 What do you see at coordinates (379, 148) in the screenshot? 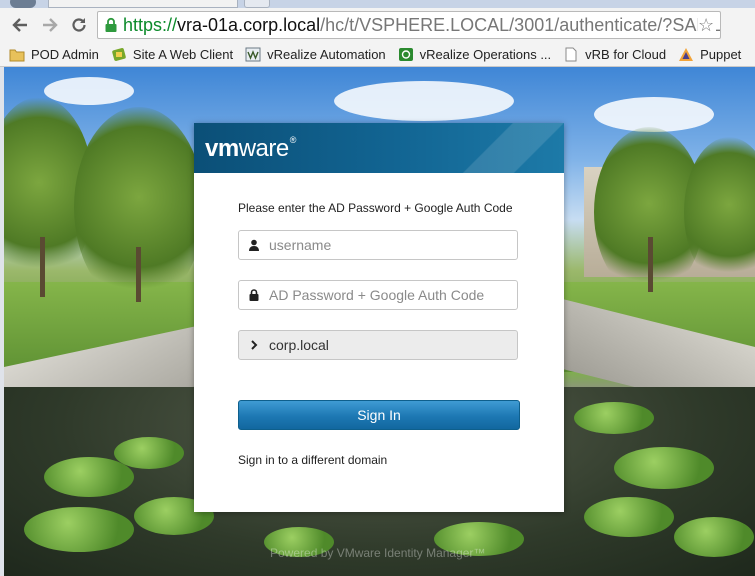
I see `card-header: vmware®` at bounding box center [379, 148].